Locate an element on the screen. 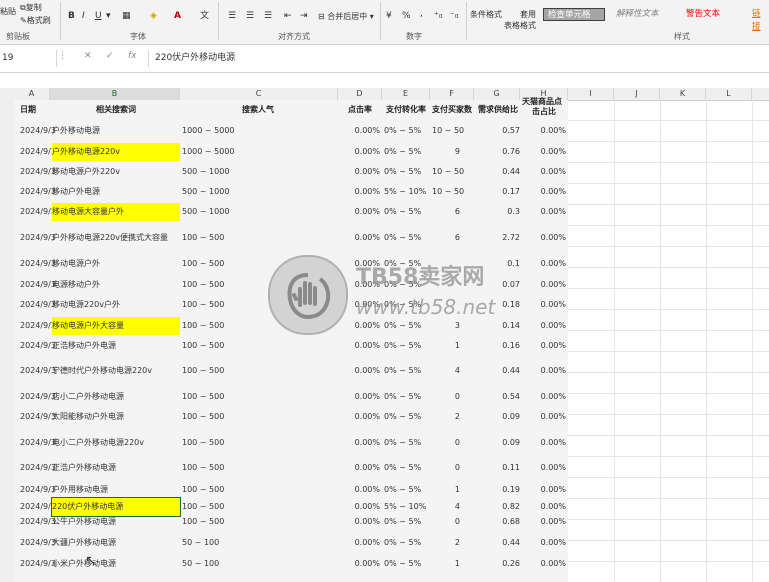 The height and width of the screenshot is (582, 769). font-color-icon: A is located at coordinates (177, 16).